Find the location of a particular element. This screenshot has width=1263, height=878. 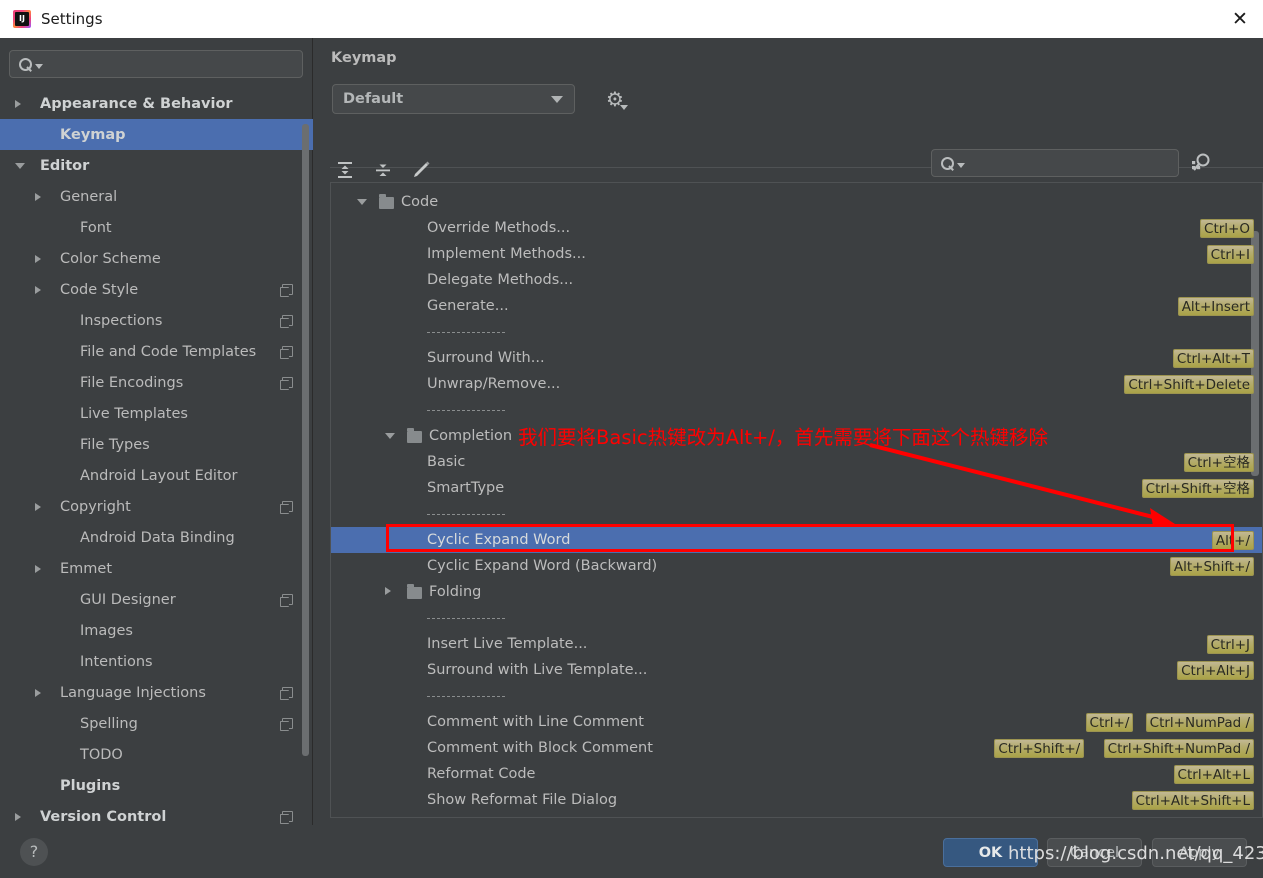

sidebar-item-intentions: Intentions is located at coordinates (156, 661).